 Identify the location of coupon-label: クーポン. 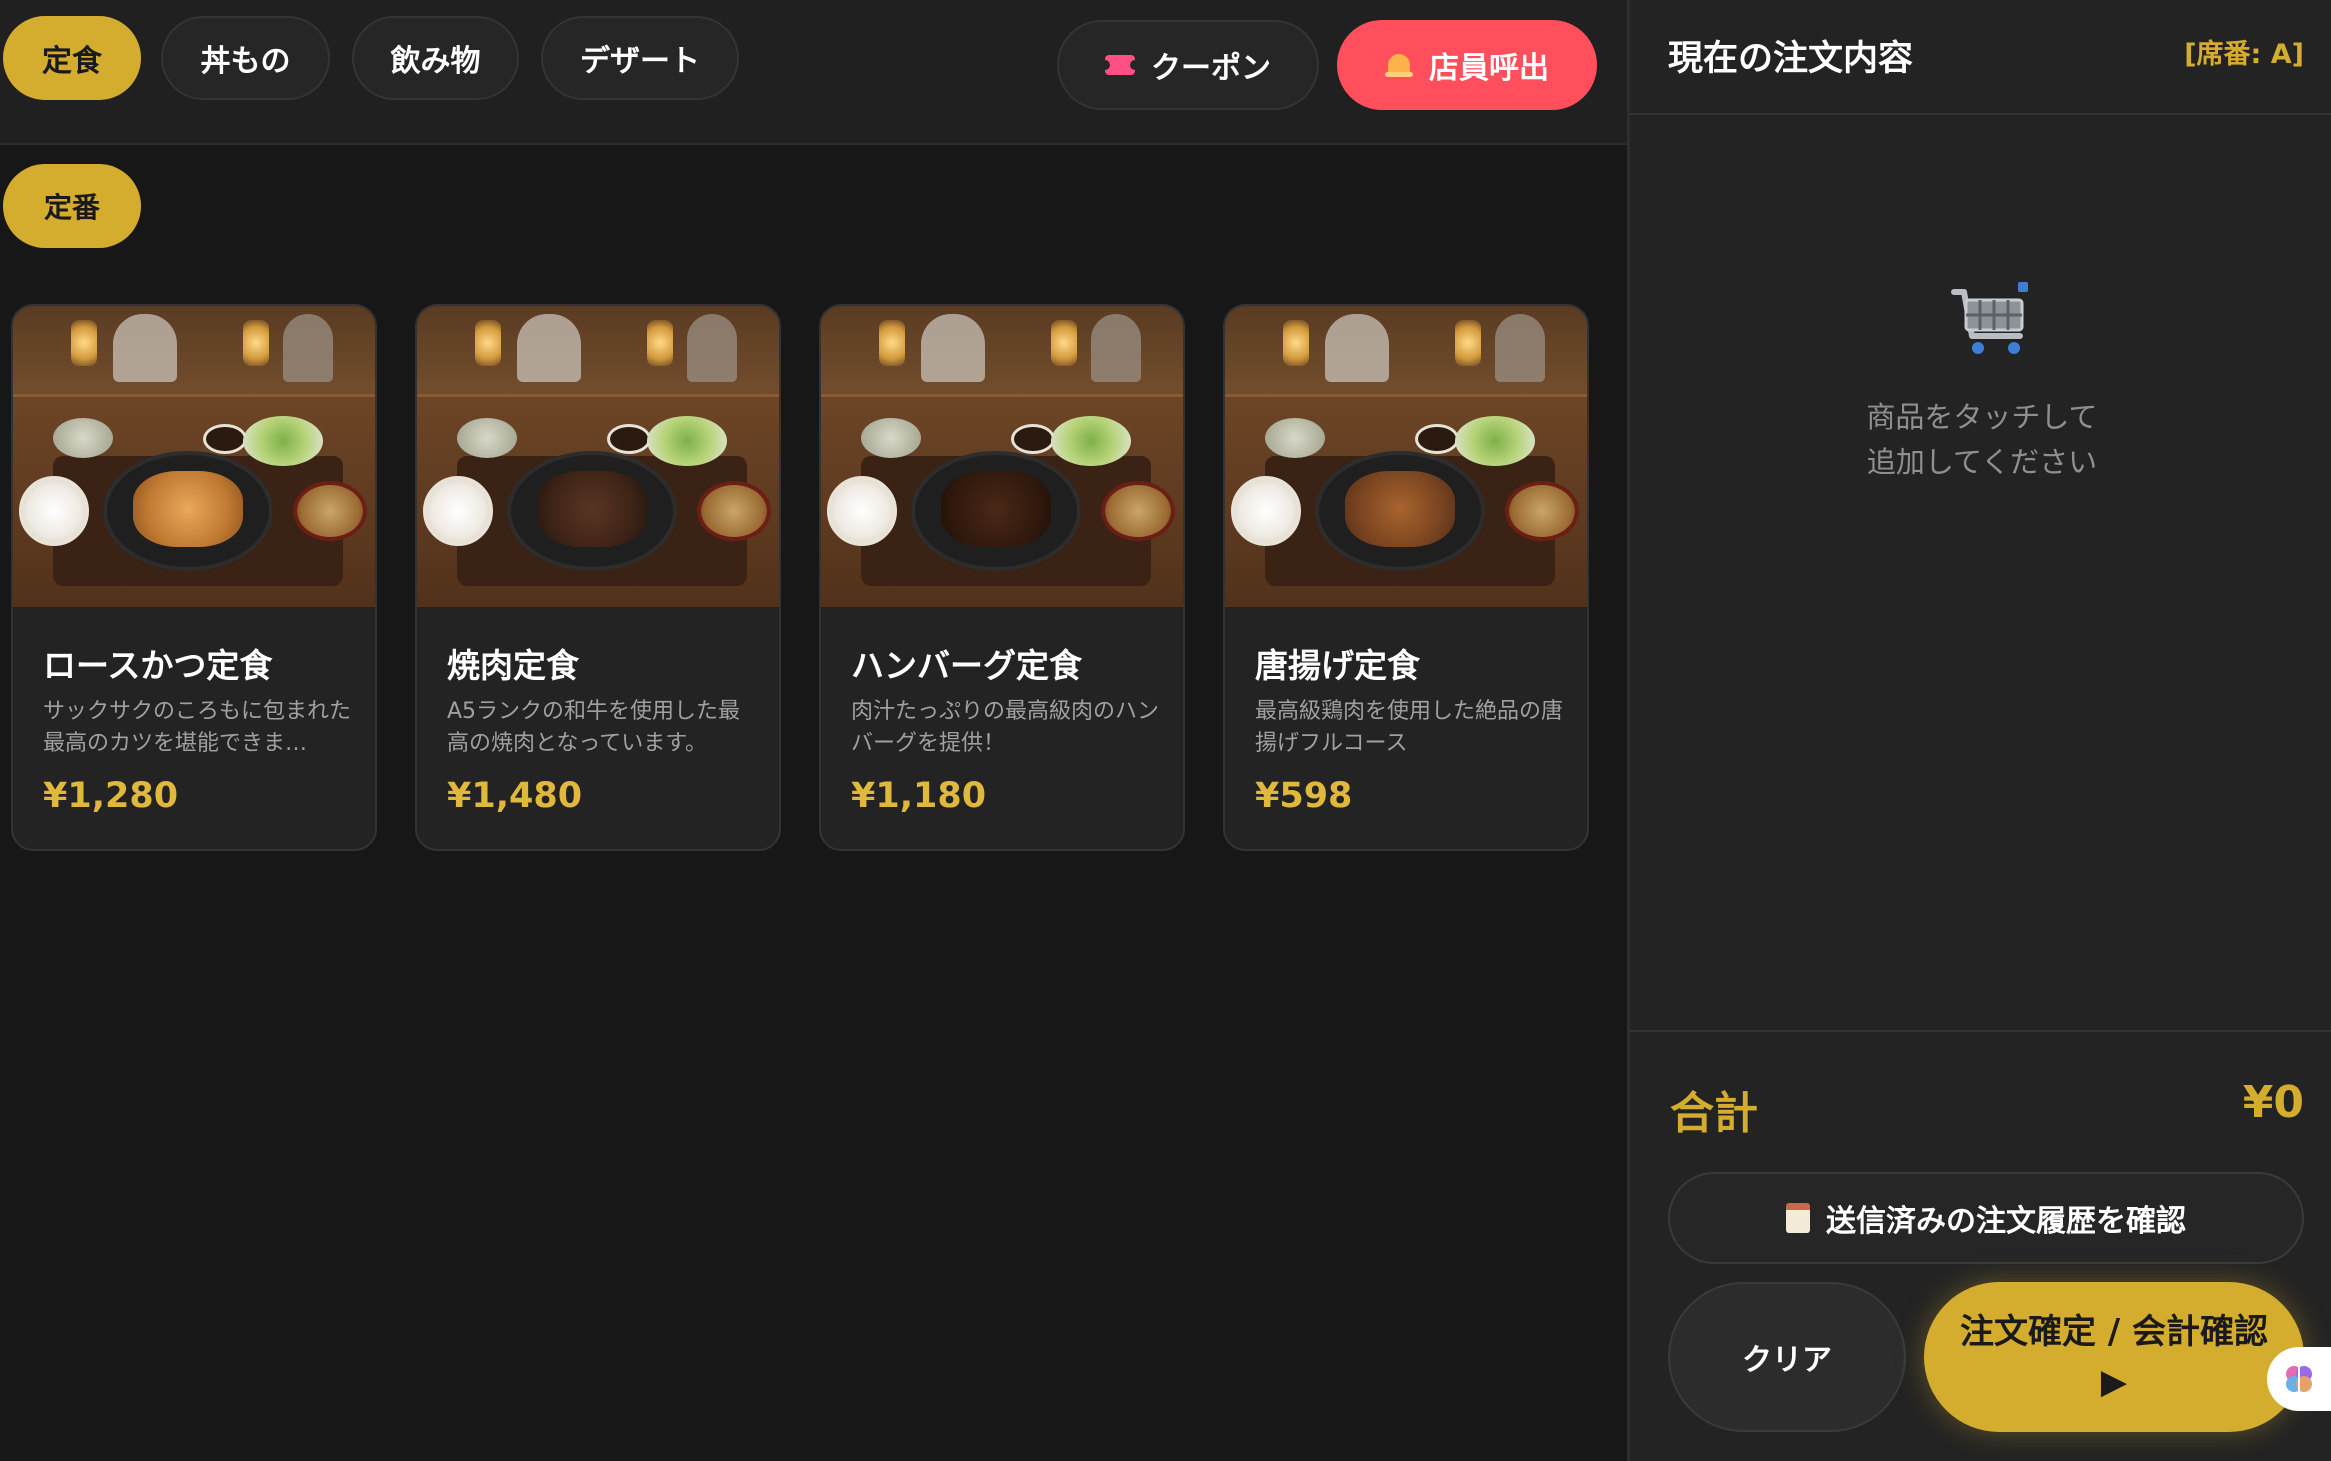
(1211, 68).